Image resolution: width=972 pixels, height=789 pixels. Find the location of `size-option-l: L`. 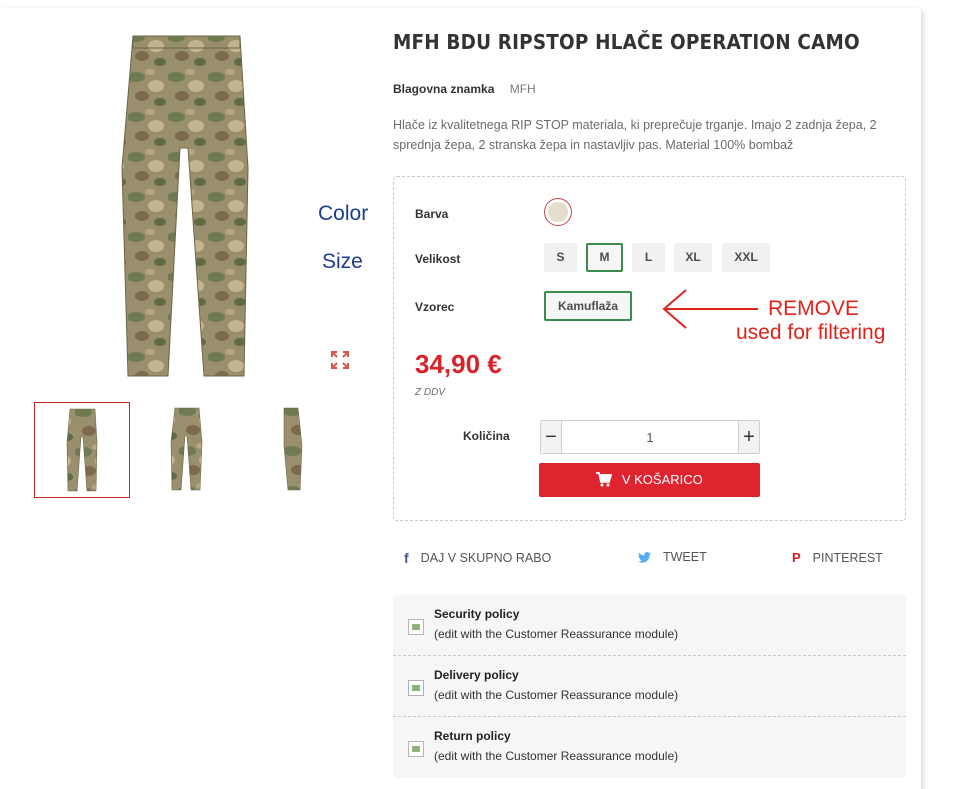

size-option-l: L is located at coordinates (648, 257).